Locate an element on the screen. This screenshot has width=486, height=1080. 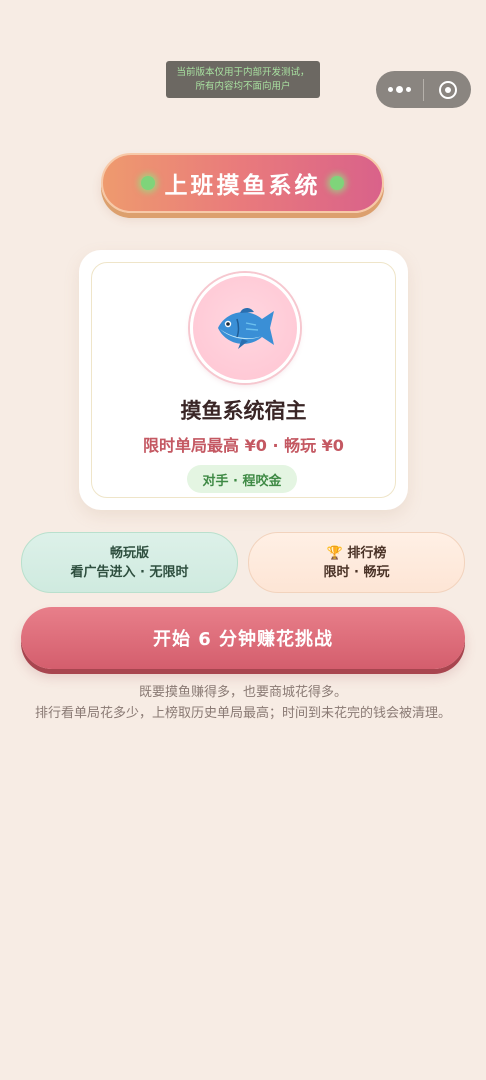
description-line2: 排行看单局花多少，上榜取历史单局最高；时间到未花完的钱会被清理。 is located at coordinates (242, 713).